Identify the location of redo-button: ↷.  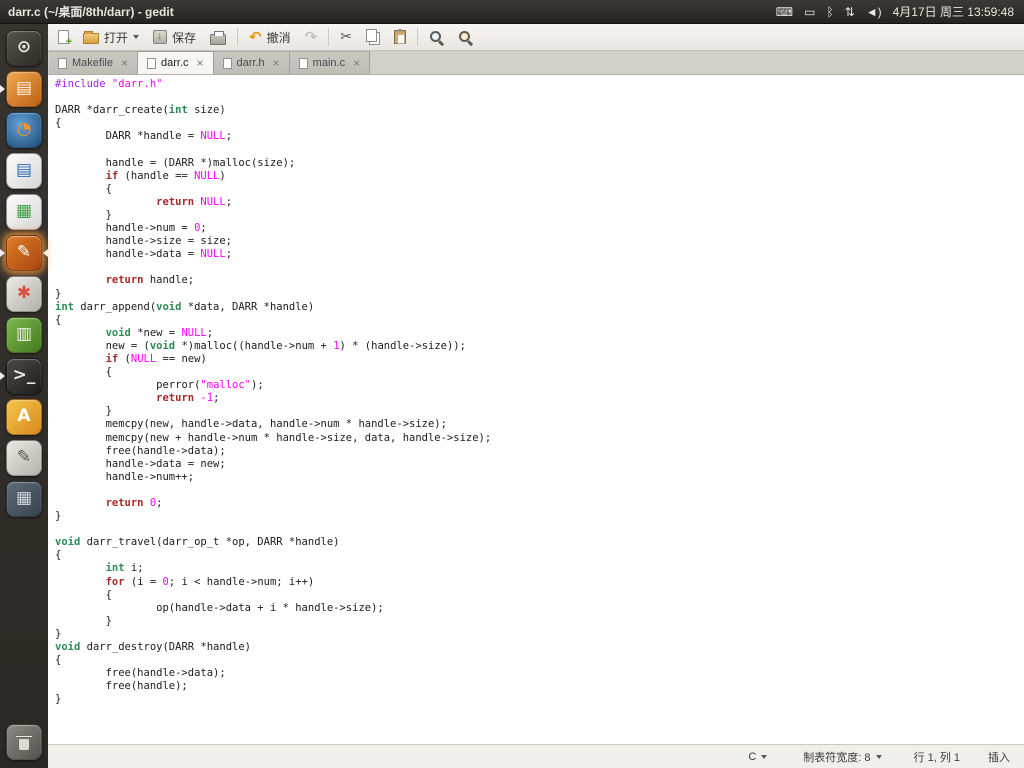
(311, 37).